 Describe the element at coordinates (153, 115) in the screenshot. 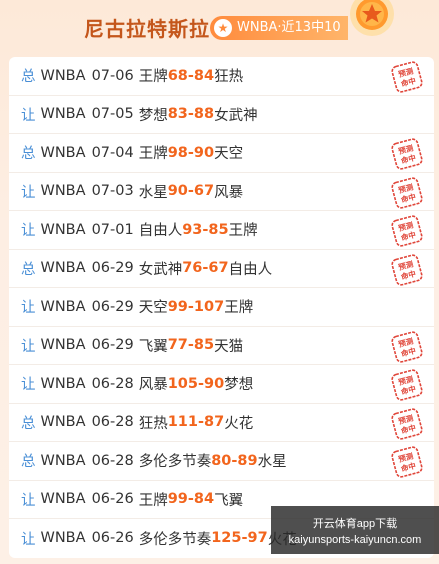

I see `home-team: 梦想` at that location.